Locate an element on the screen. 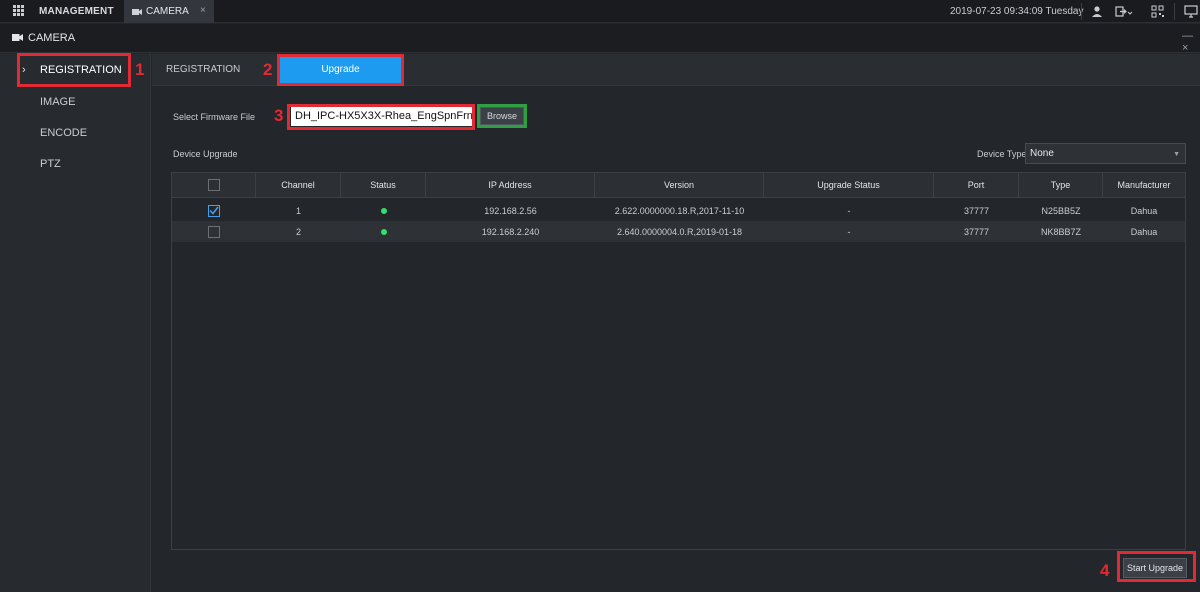  cell-channel: 1 is located at coordinates (298, 210).